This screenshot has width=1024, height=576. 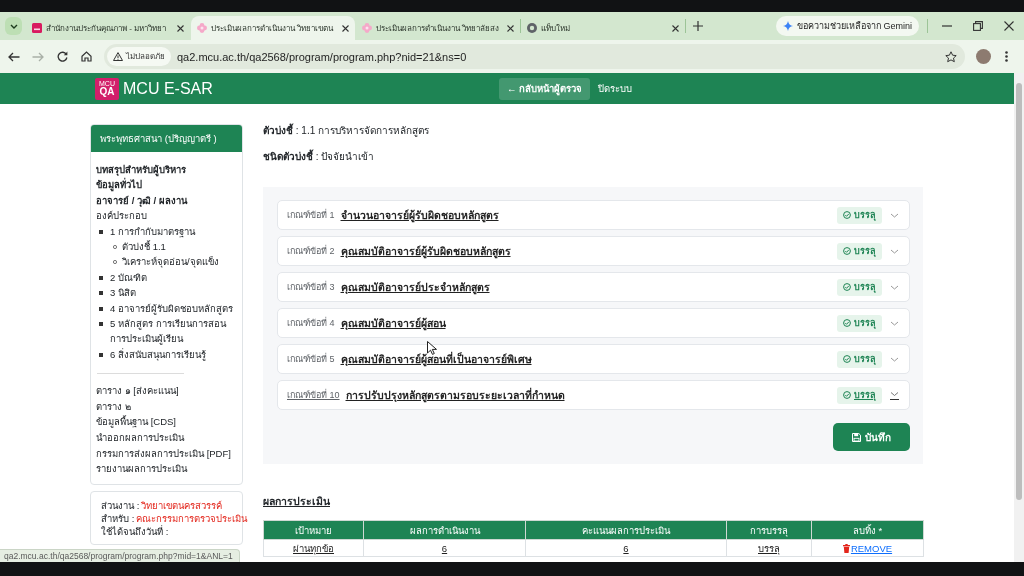 What do you see at coordinates (139, 56) in the screenshot?
I see `security-chip: ไม่ปลอดภัย` at bounding box center [139, 56].